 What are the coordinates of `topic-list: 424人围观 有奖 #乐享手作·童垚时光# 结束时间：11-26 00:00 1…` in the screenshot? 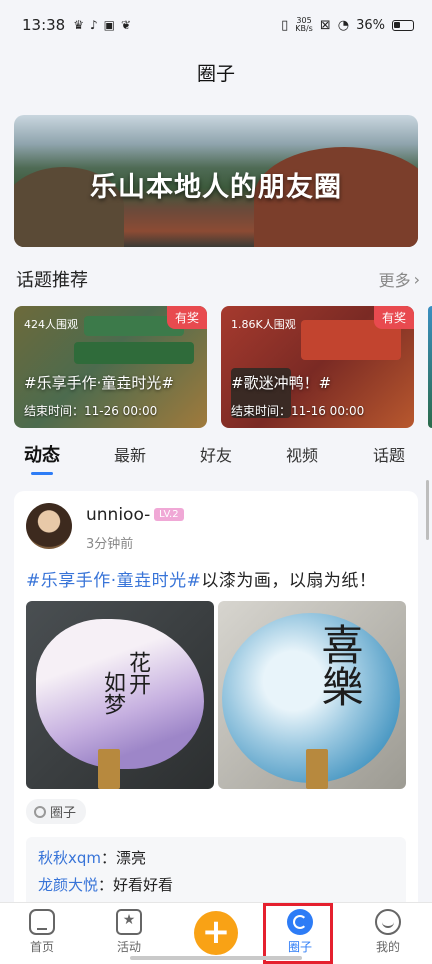 It's located at (223, 367).